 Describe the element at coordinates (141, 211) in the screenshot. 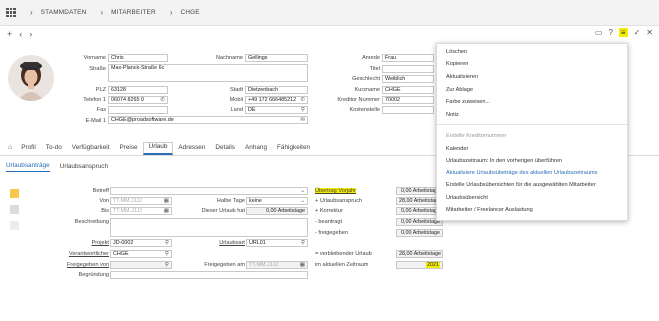

I see `bis-date-field: TT.MM.JJJJ ▦` at that location.